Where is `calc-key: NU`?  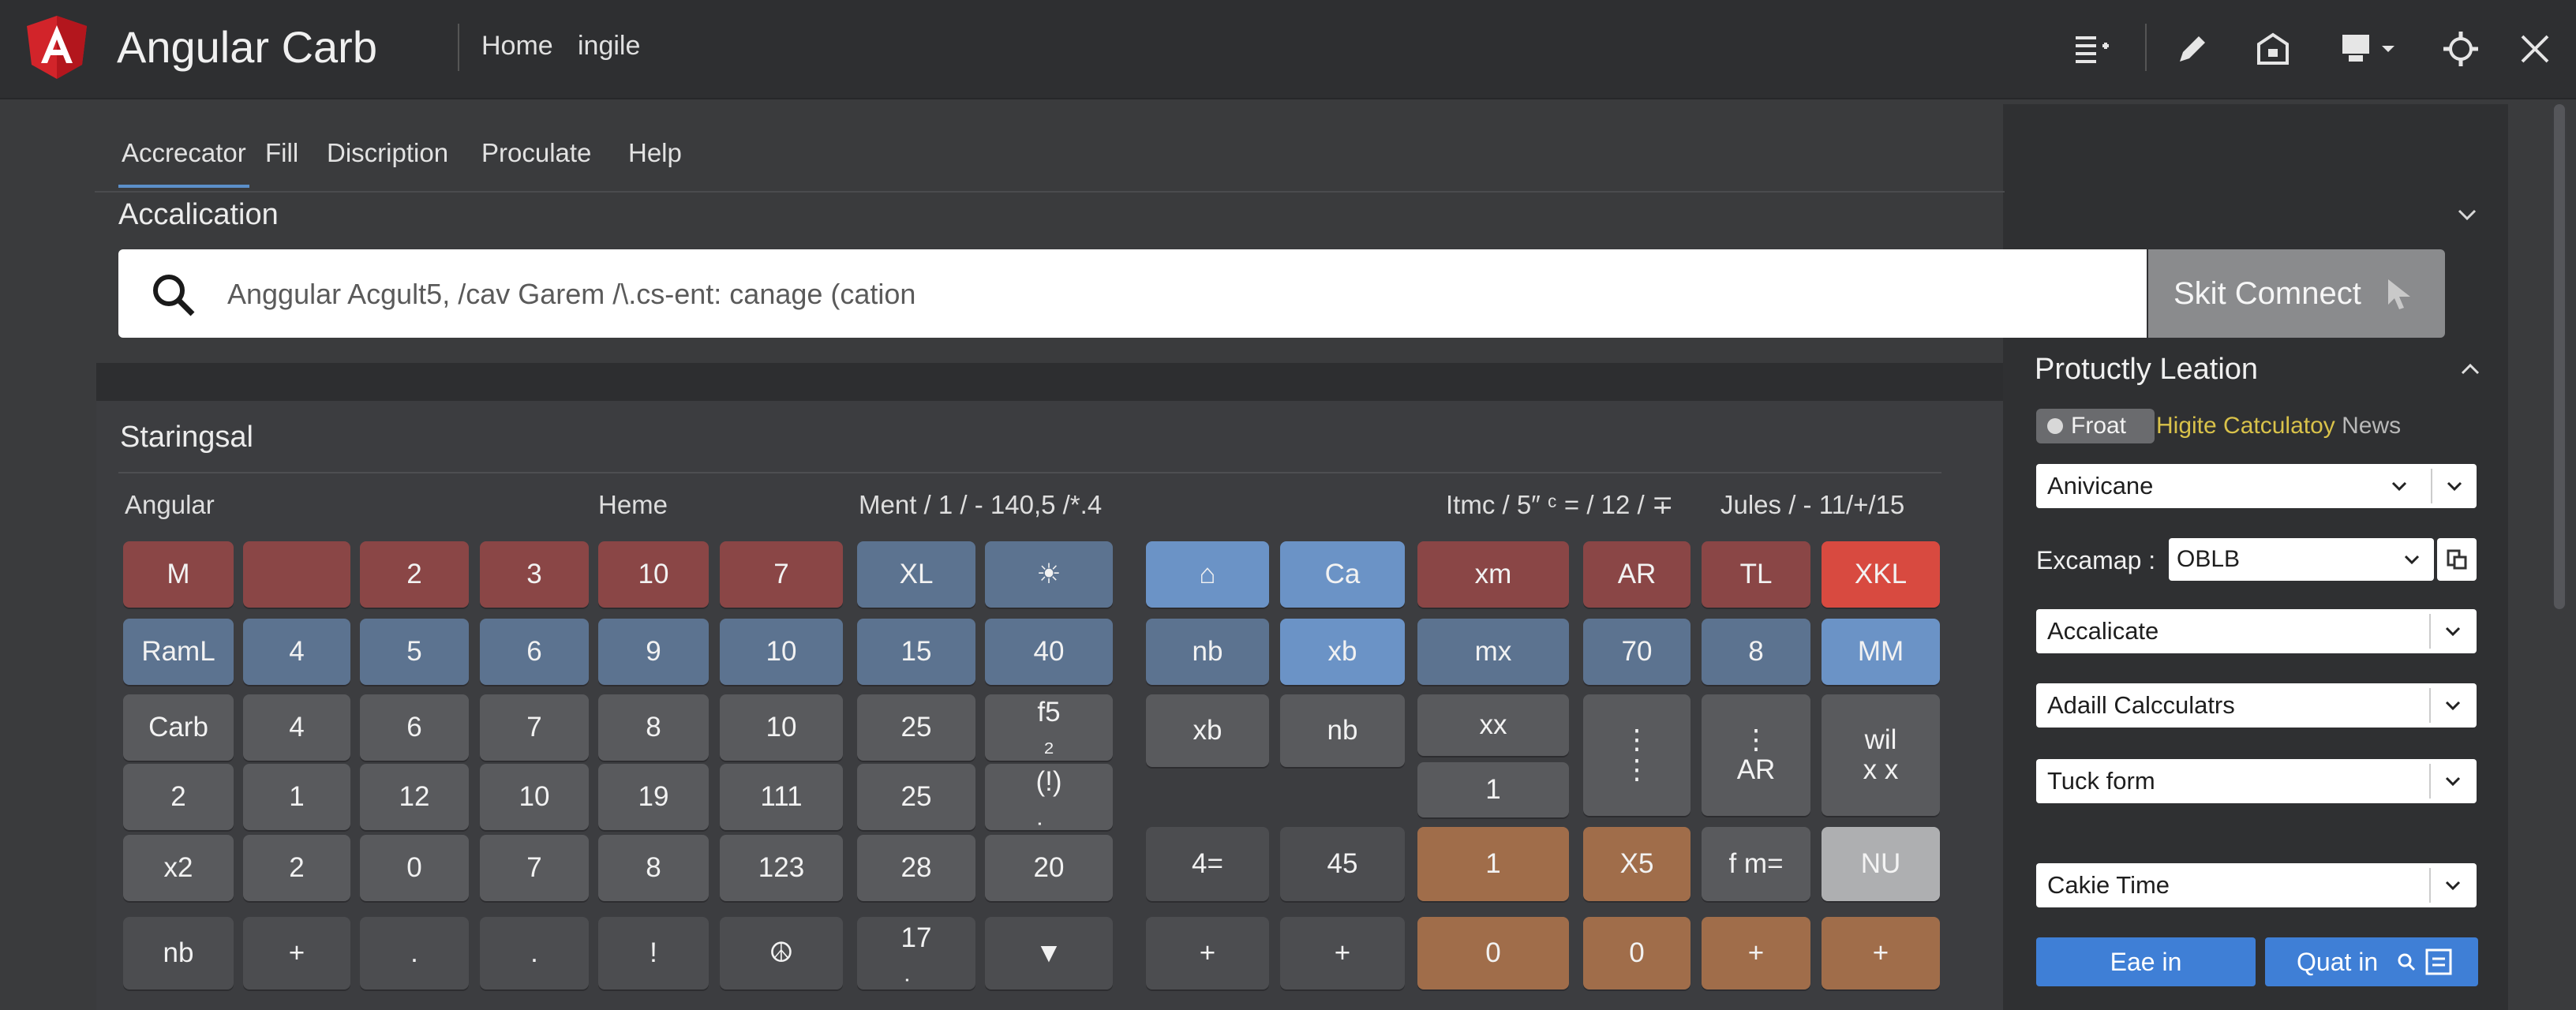 calc-key: NU is located at coordinates (1881, 864).